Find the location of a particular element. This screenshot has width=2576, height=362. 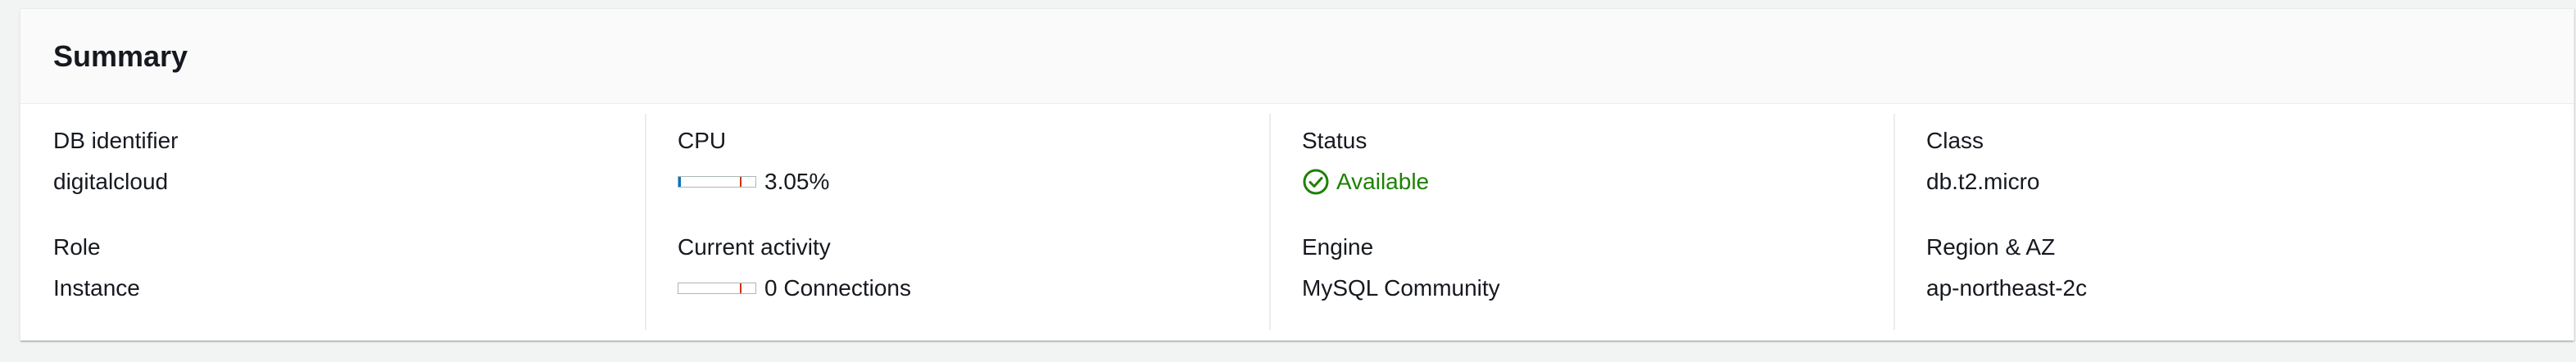

status-value-row: Available is located at coordinates (1597, 182).